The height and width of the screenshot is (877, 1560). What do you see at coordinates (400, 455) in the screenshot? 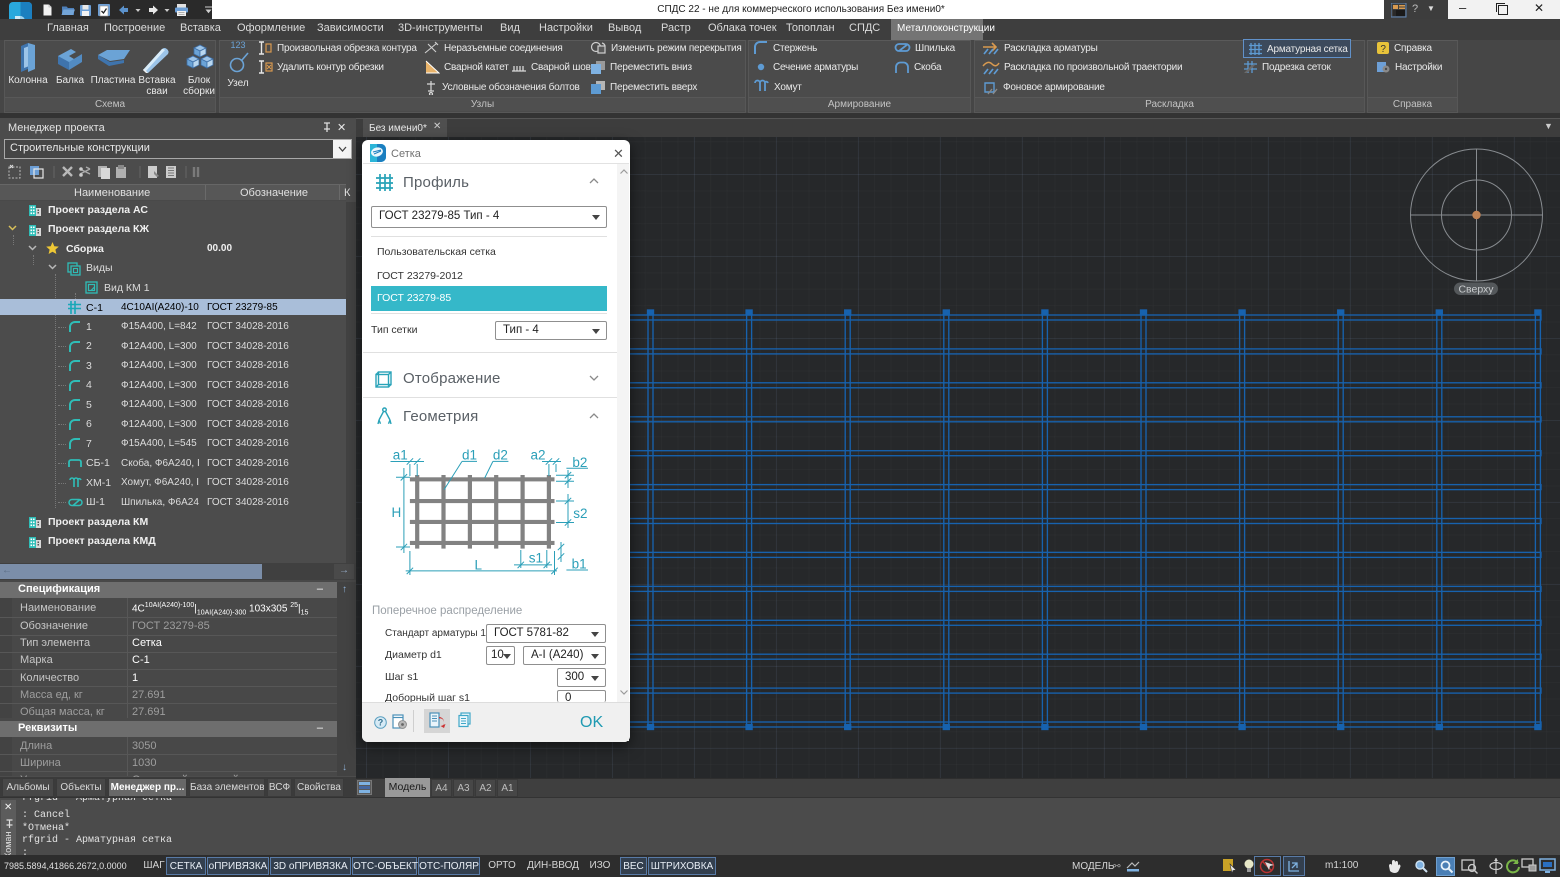
I see `svg-text: a1` at bounding box center [400, 455].